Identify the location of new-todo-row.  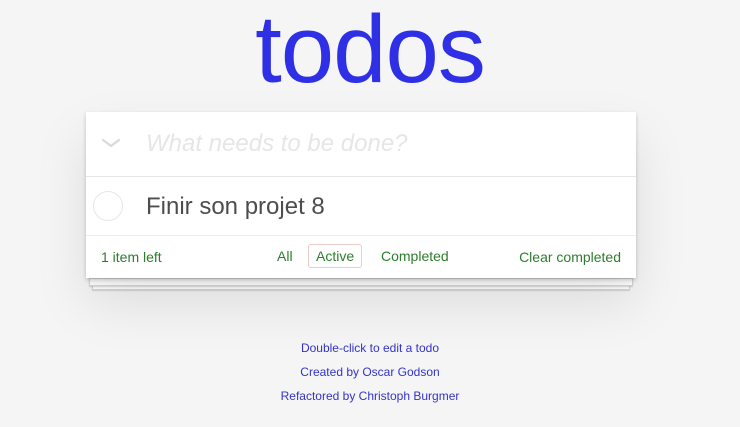
(361, 144).